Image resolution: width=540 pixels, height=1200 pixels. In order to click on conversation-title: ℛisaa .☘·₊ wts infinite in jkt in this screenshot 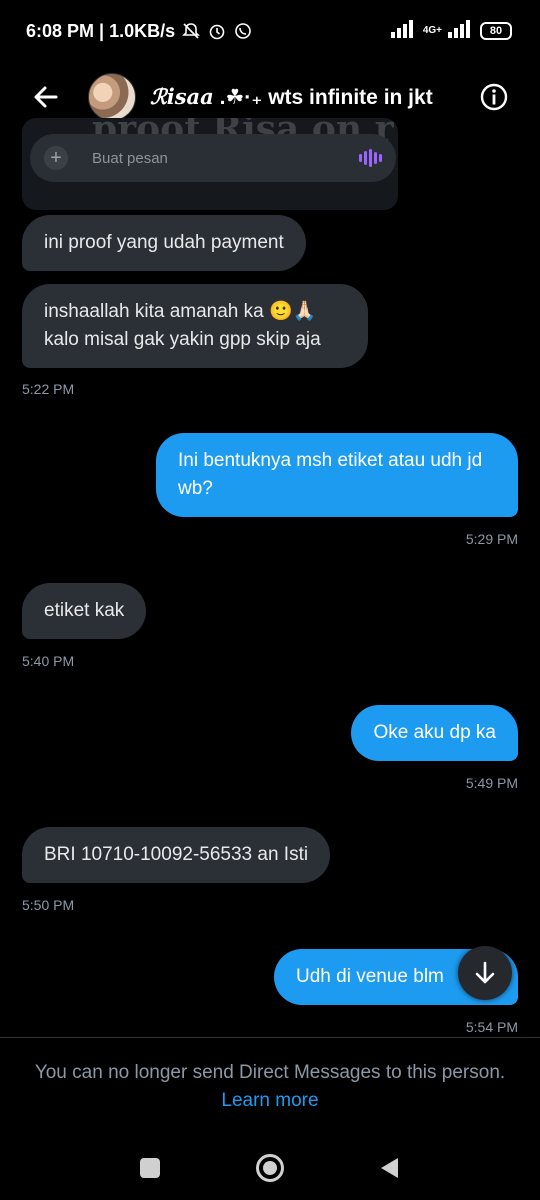, I will do `click(310, 97)`.